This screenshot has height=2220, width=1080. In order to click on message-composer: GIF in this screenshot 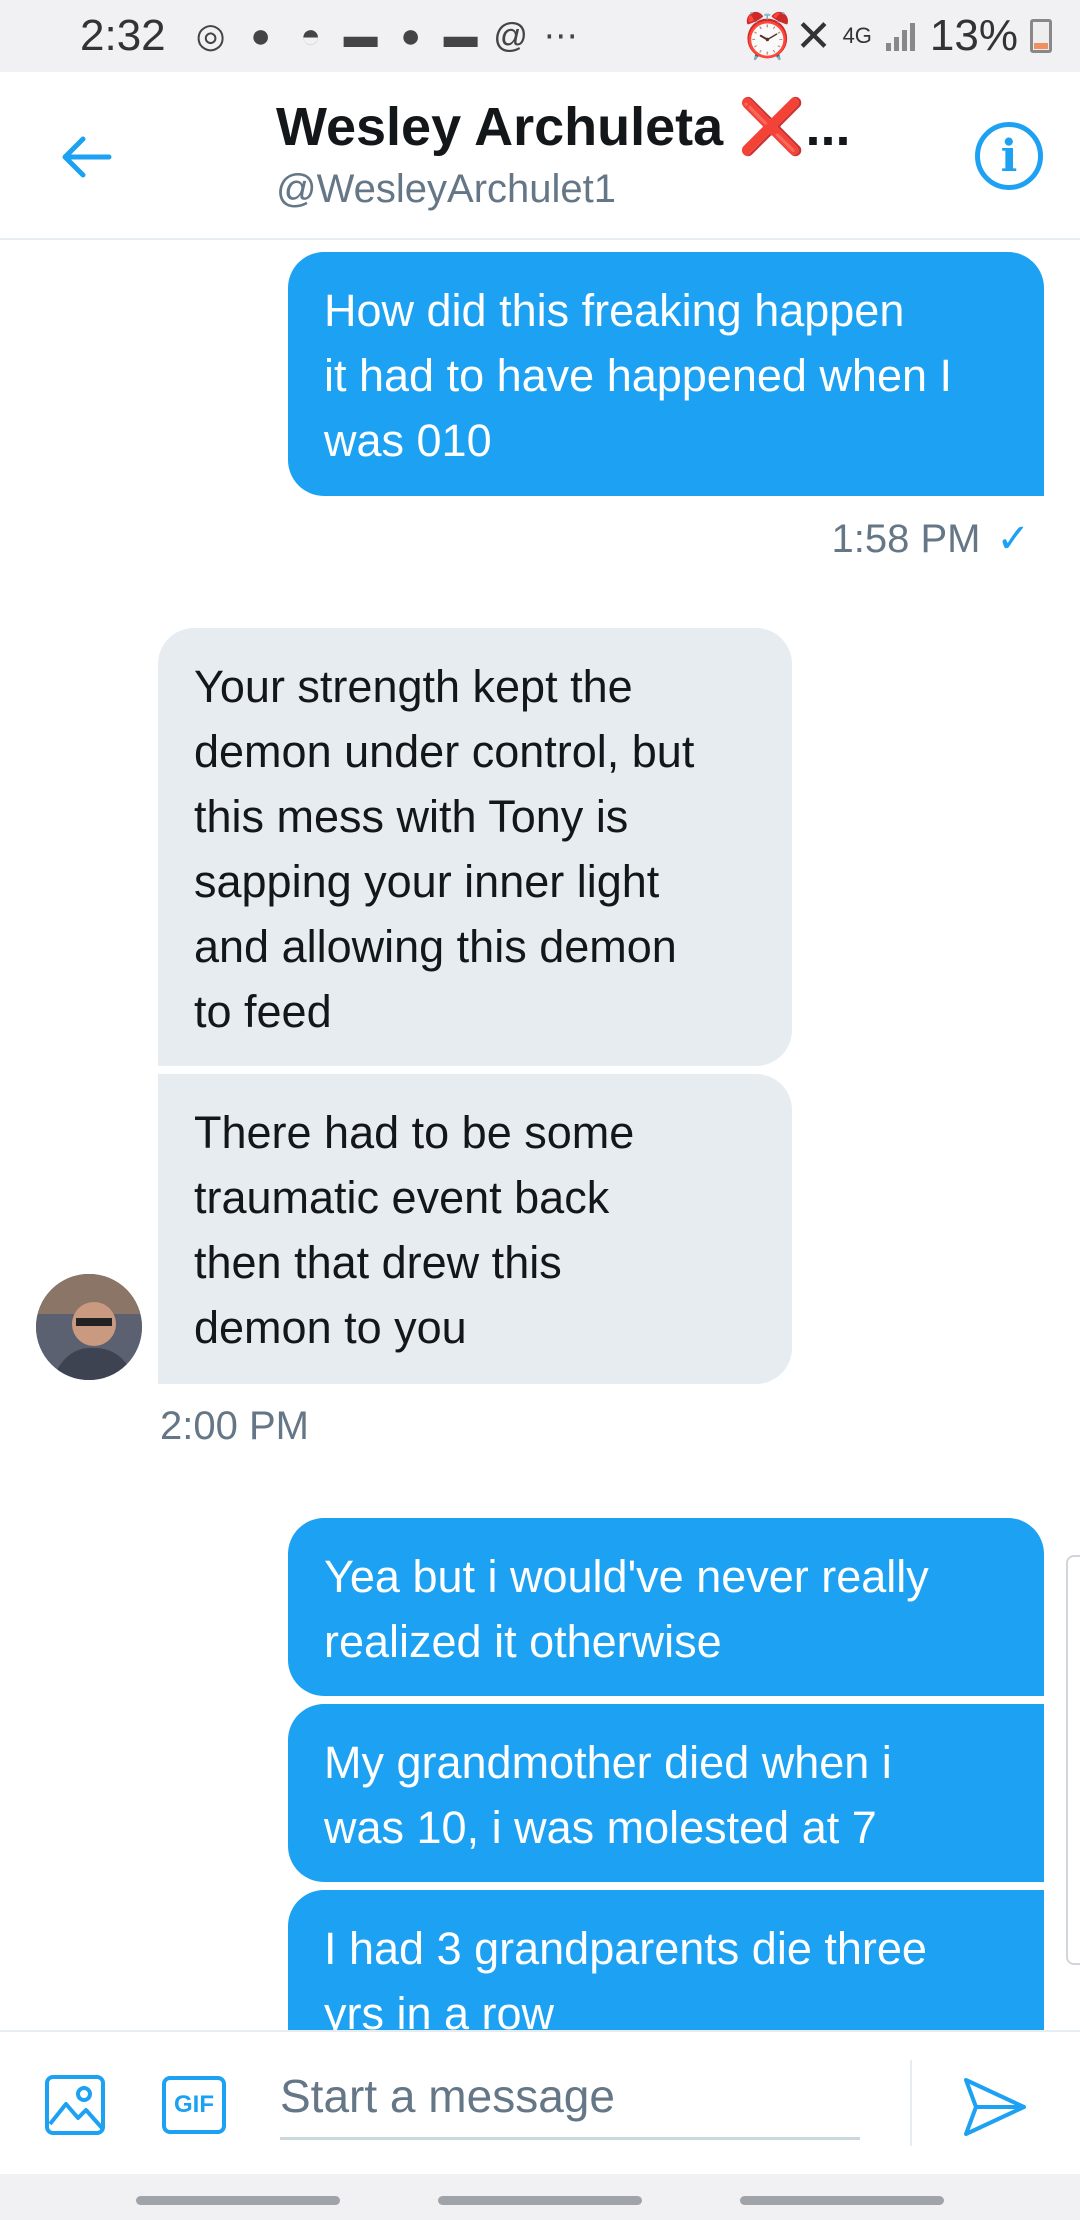, I will do `click(540, 2102)`.